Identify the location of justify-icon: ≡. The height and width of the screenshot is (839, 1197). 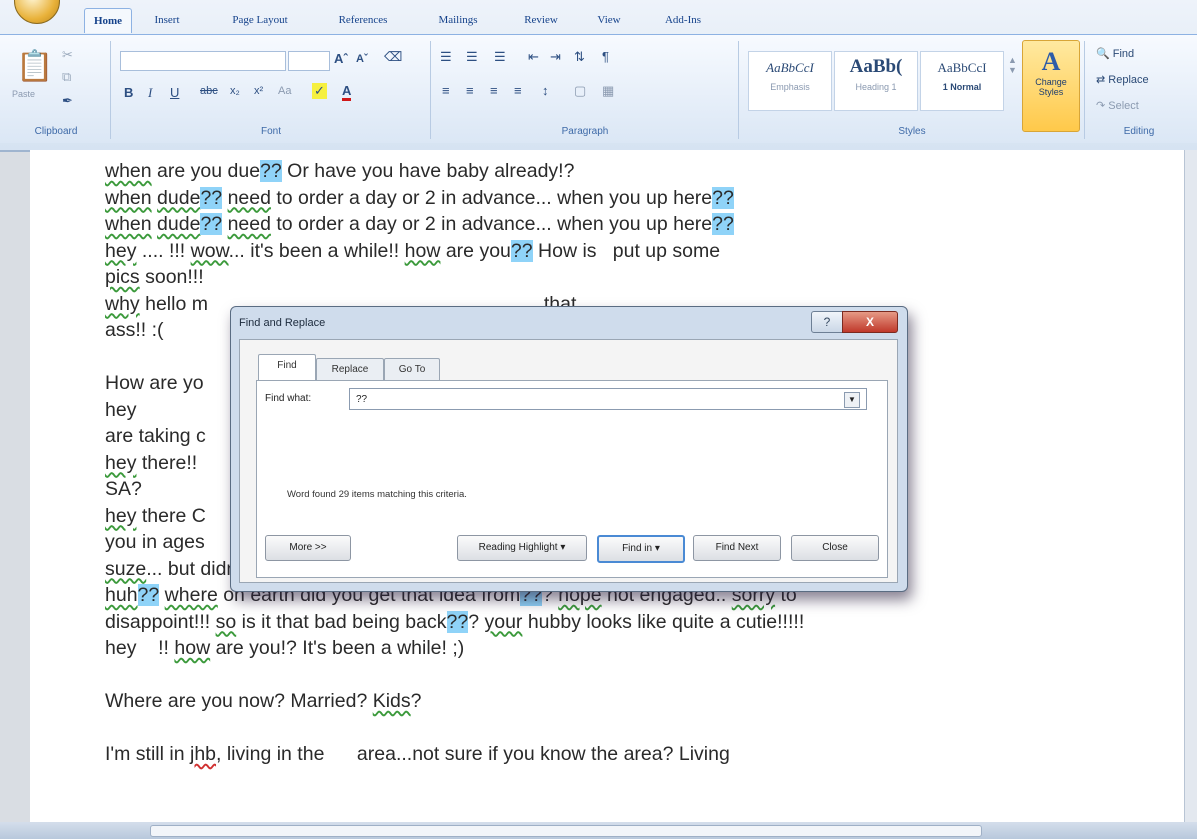
(518, 90).